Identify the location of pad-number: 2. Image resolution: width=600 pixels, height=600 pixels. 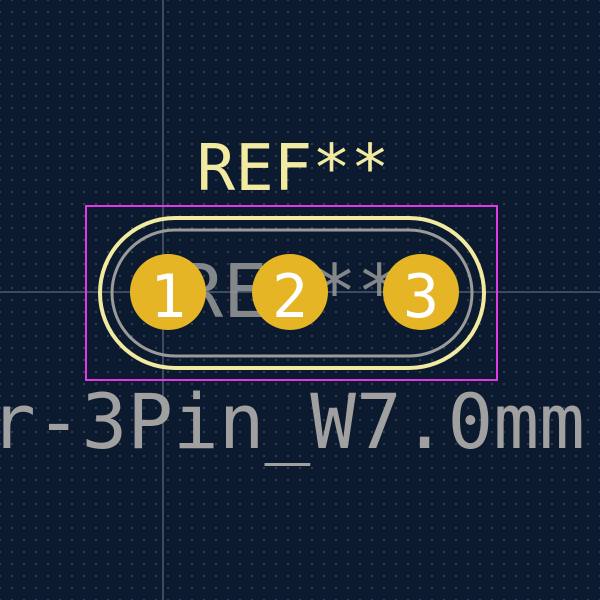
(290, 297).